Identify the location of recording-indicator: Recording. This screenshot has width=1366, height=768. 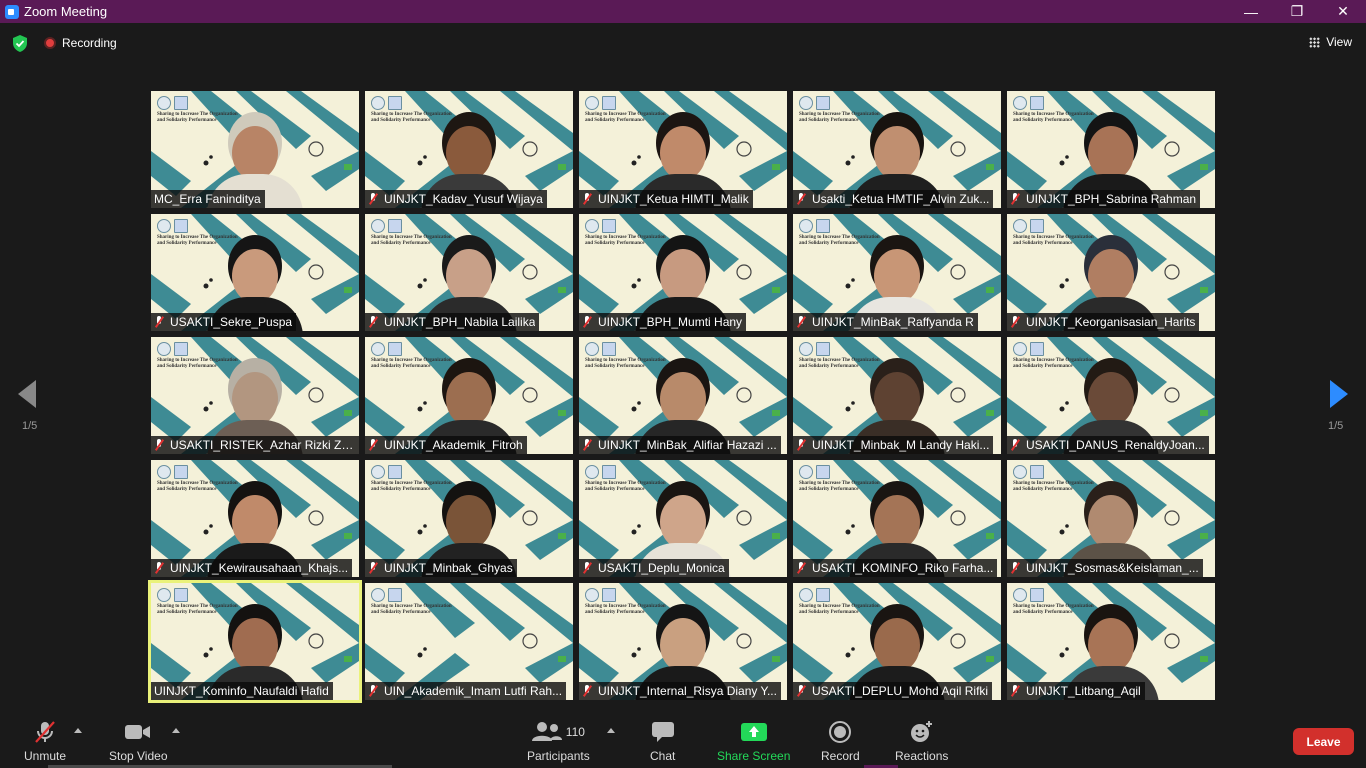
(80, 43).